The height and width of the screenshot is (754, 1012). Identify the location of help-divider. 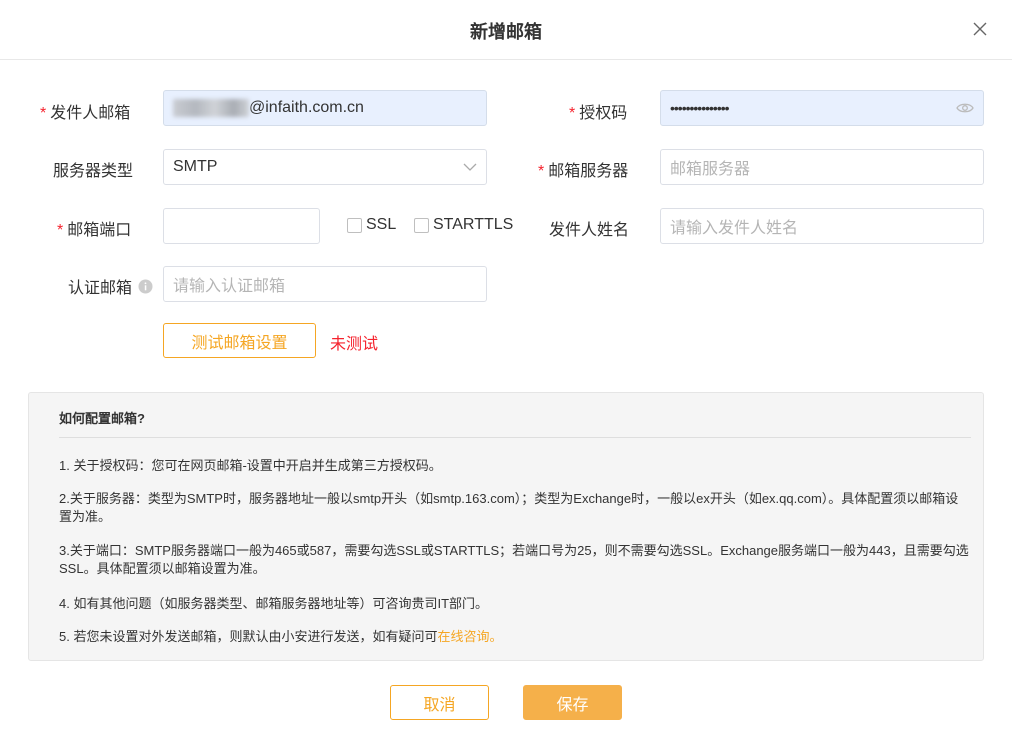
(515, 437).